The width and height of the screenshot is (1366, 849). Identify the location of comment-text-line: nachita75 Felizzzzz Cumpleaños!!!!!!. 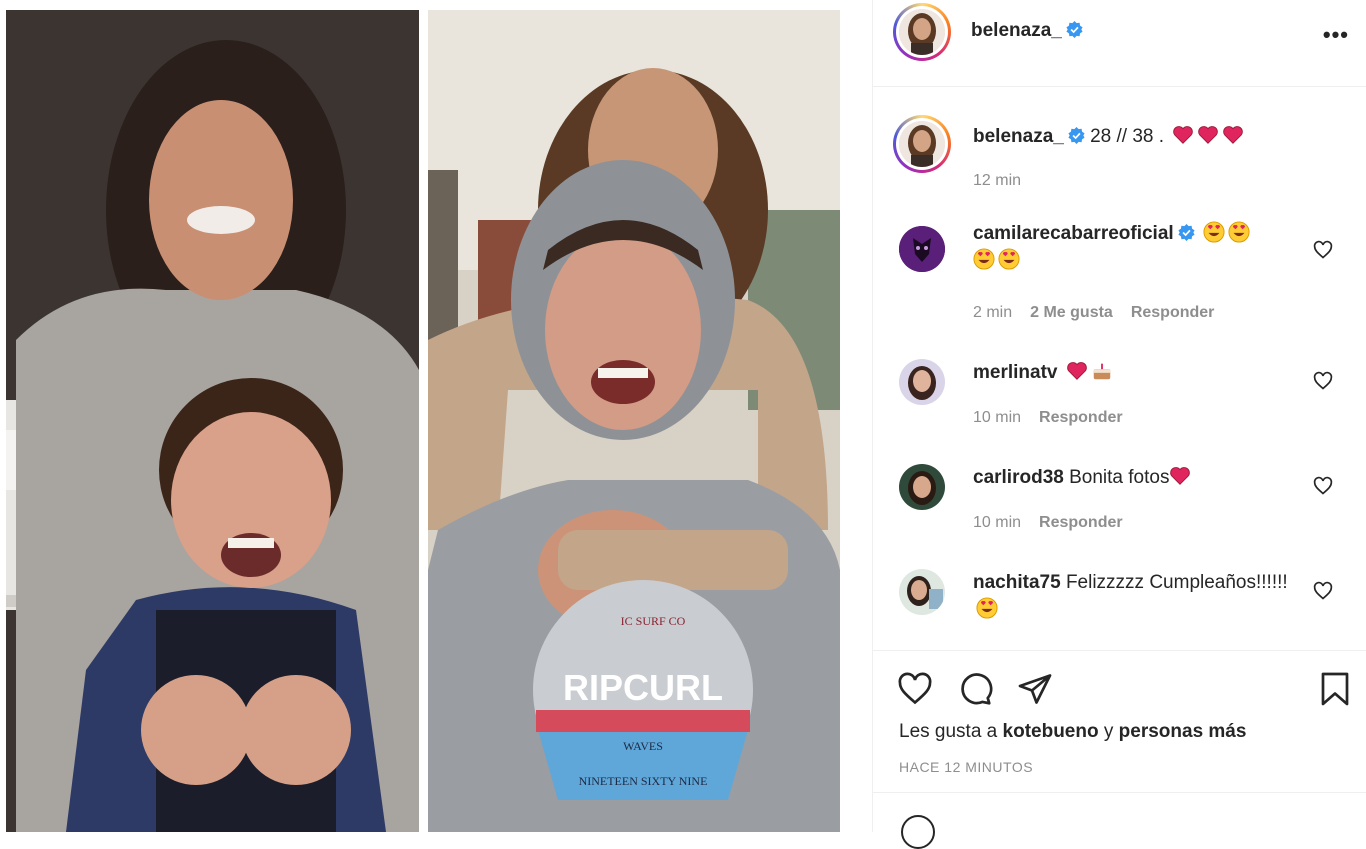
(1138, 596).